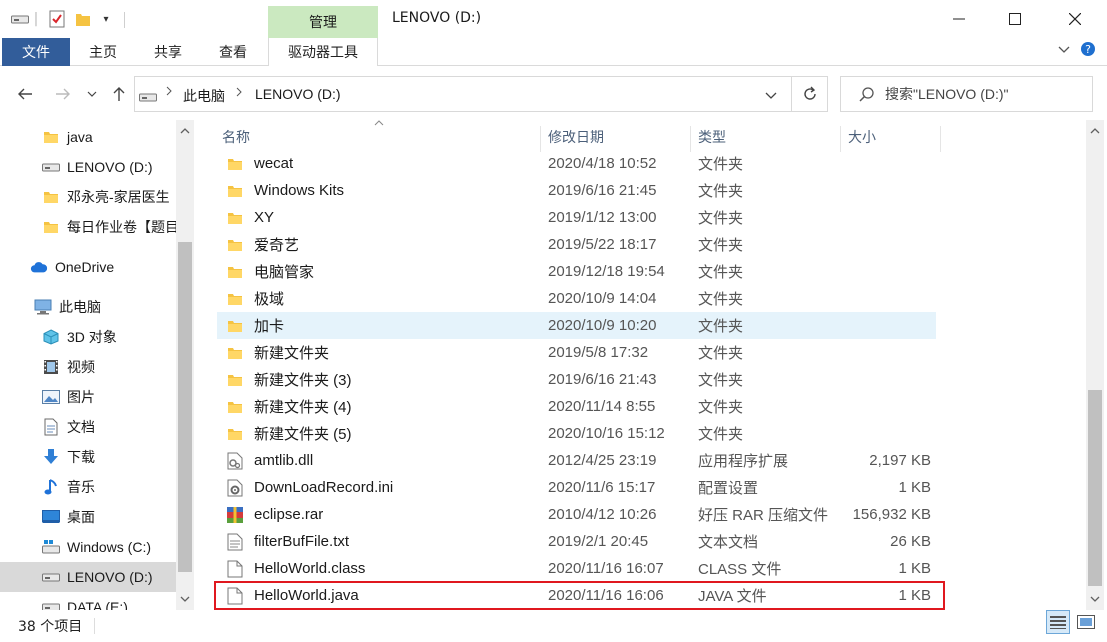 Image resolution: width=1107 pixels, height=642 pixels. I want to click on file-row: filterBufFile.txt 2019/2/1 20:45 文本文档 26 KB, so click(576, 541).